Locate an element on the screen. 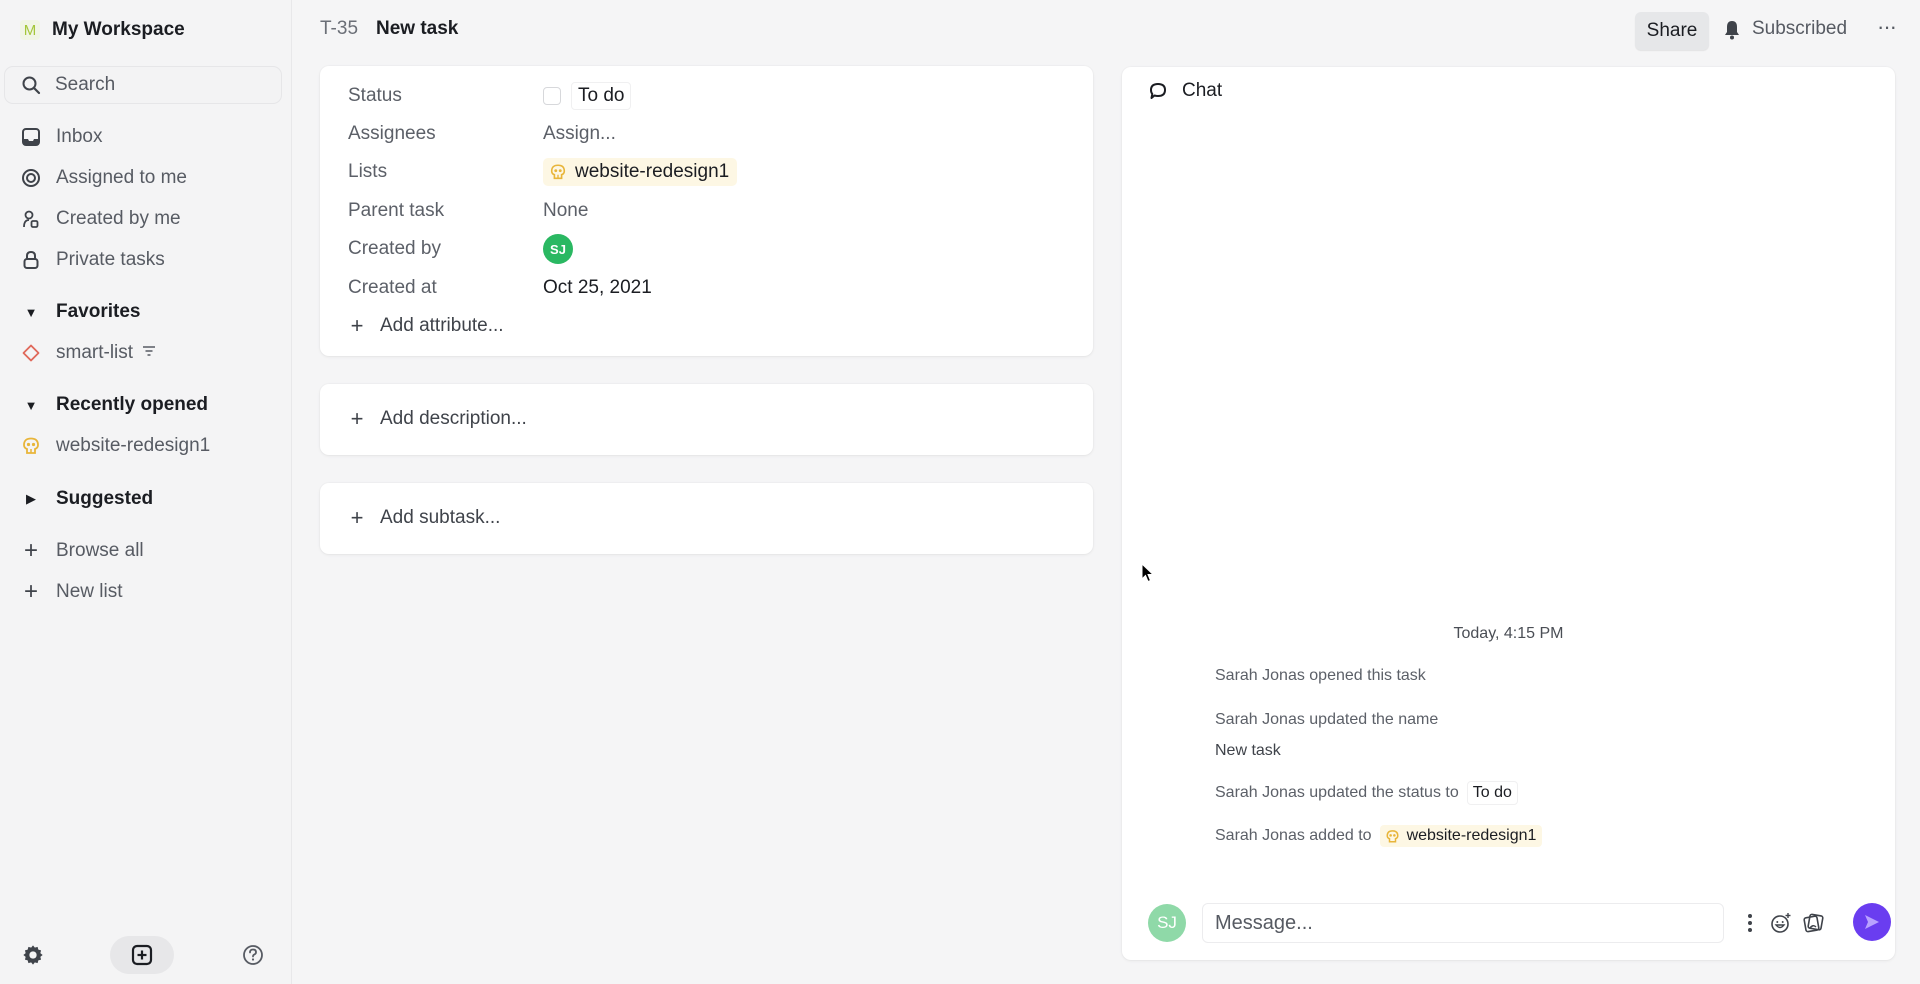 This screenshot has width=1920, height=984. avatar: SJ is located at coordinates (558, 249).